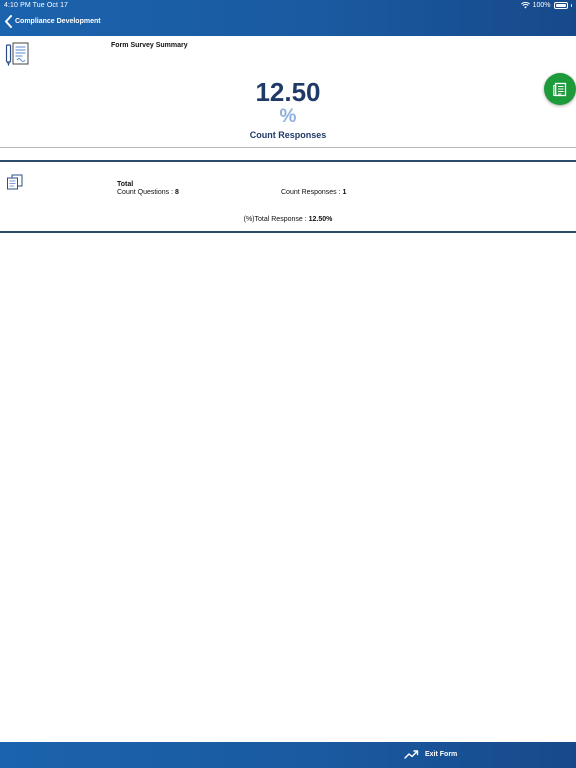  I want to click on status-time: 4:10 PM Tue Oct 17, so click(36, 5).